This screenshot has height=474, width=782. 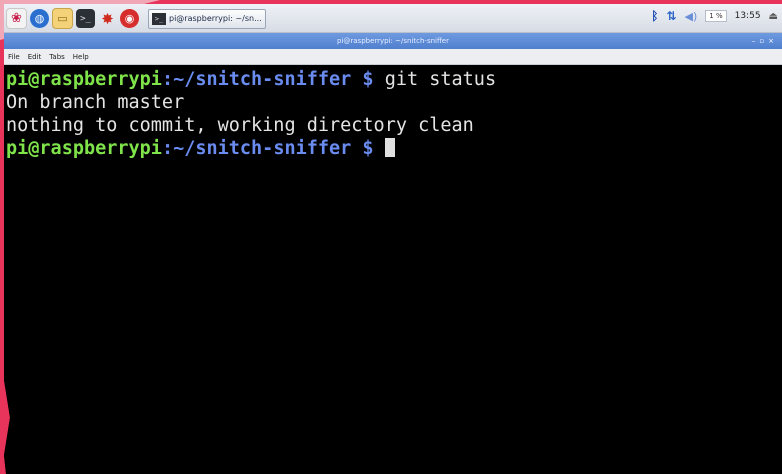 What do you see at coordinates (62, 18) in the screenshot?
I see `file-manager-icon: ▭` at bounding box center [62, 18].